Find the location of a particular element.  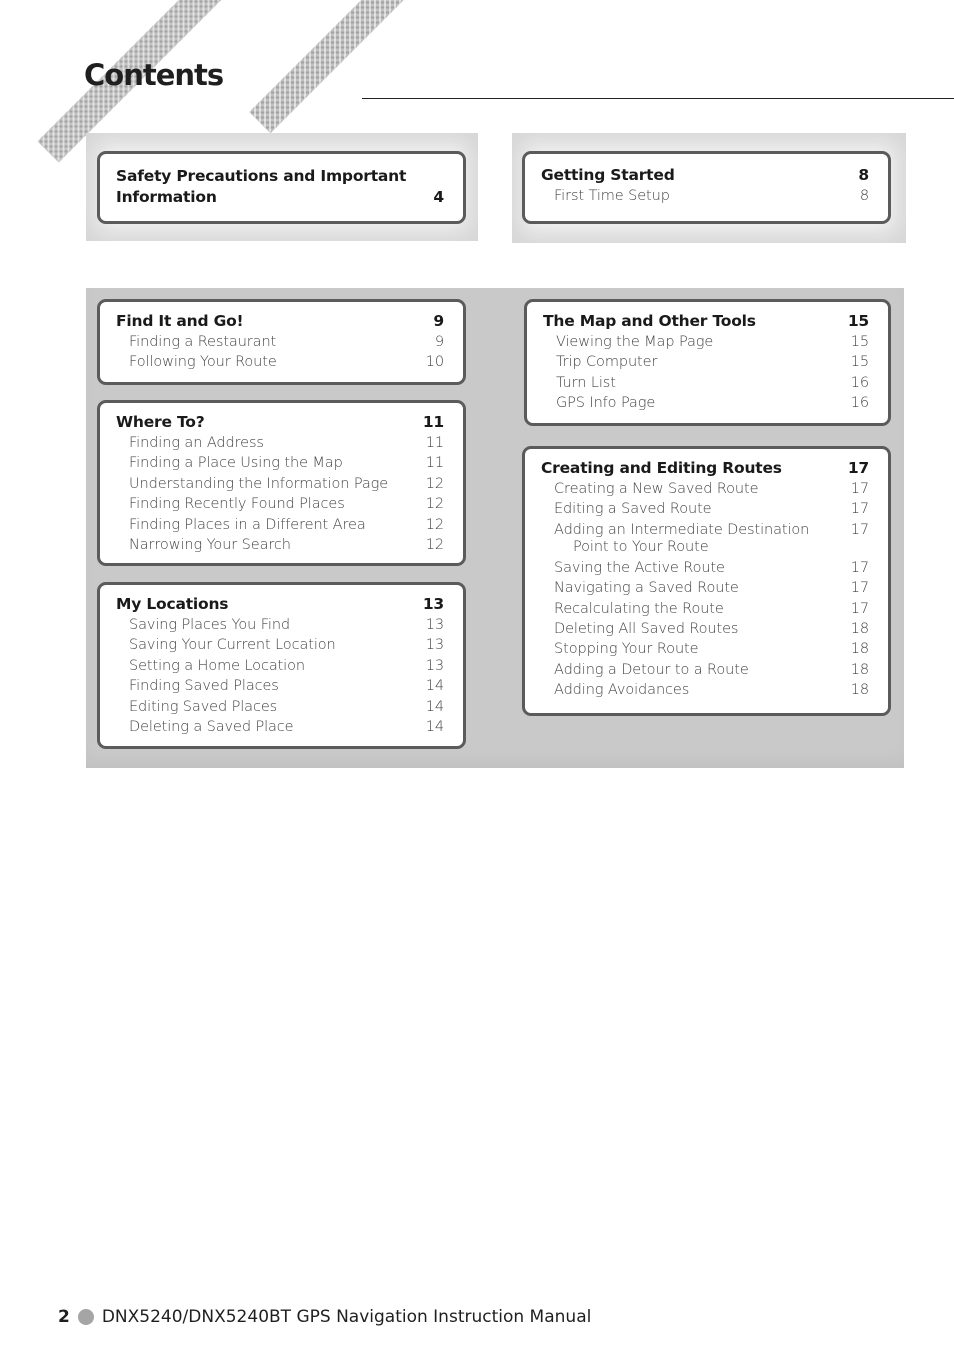

toc-entry: Following Your Route 10 is located at coordinates (280, 362).